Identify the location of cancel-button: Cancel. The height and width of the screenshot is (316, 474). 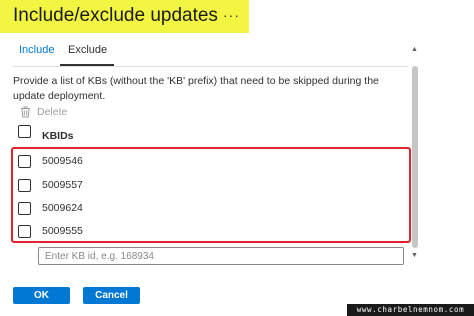
(111, 295).